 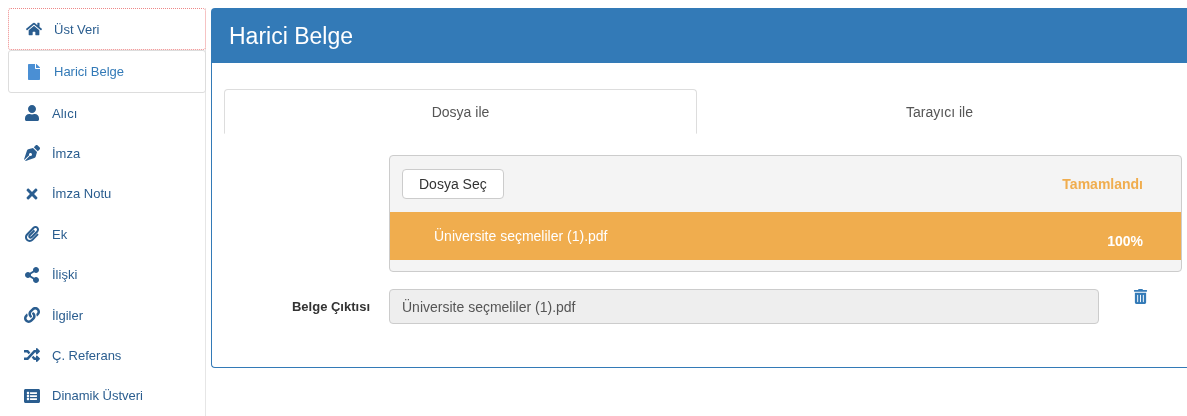 I want to click on pen-icon, so click(x=32, y=153).